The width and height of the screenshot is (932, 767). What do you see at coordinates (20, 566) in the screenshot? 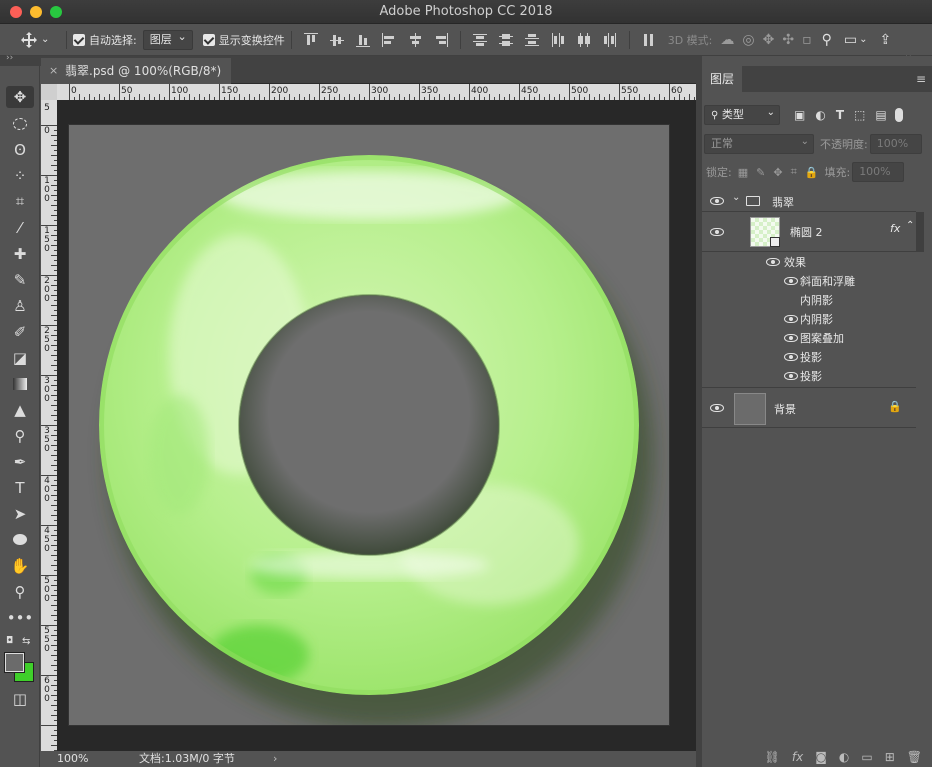
I see `hand-tool-icon: ✋` at bounding box center [20, 566].